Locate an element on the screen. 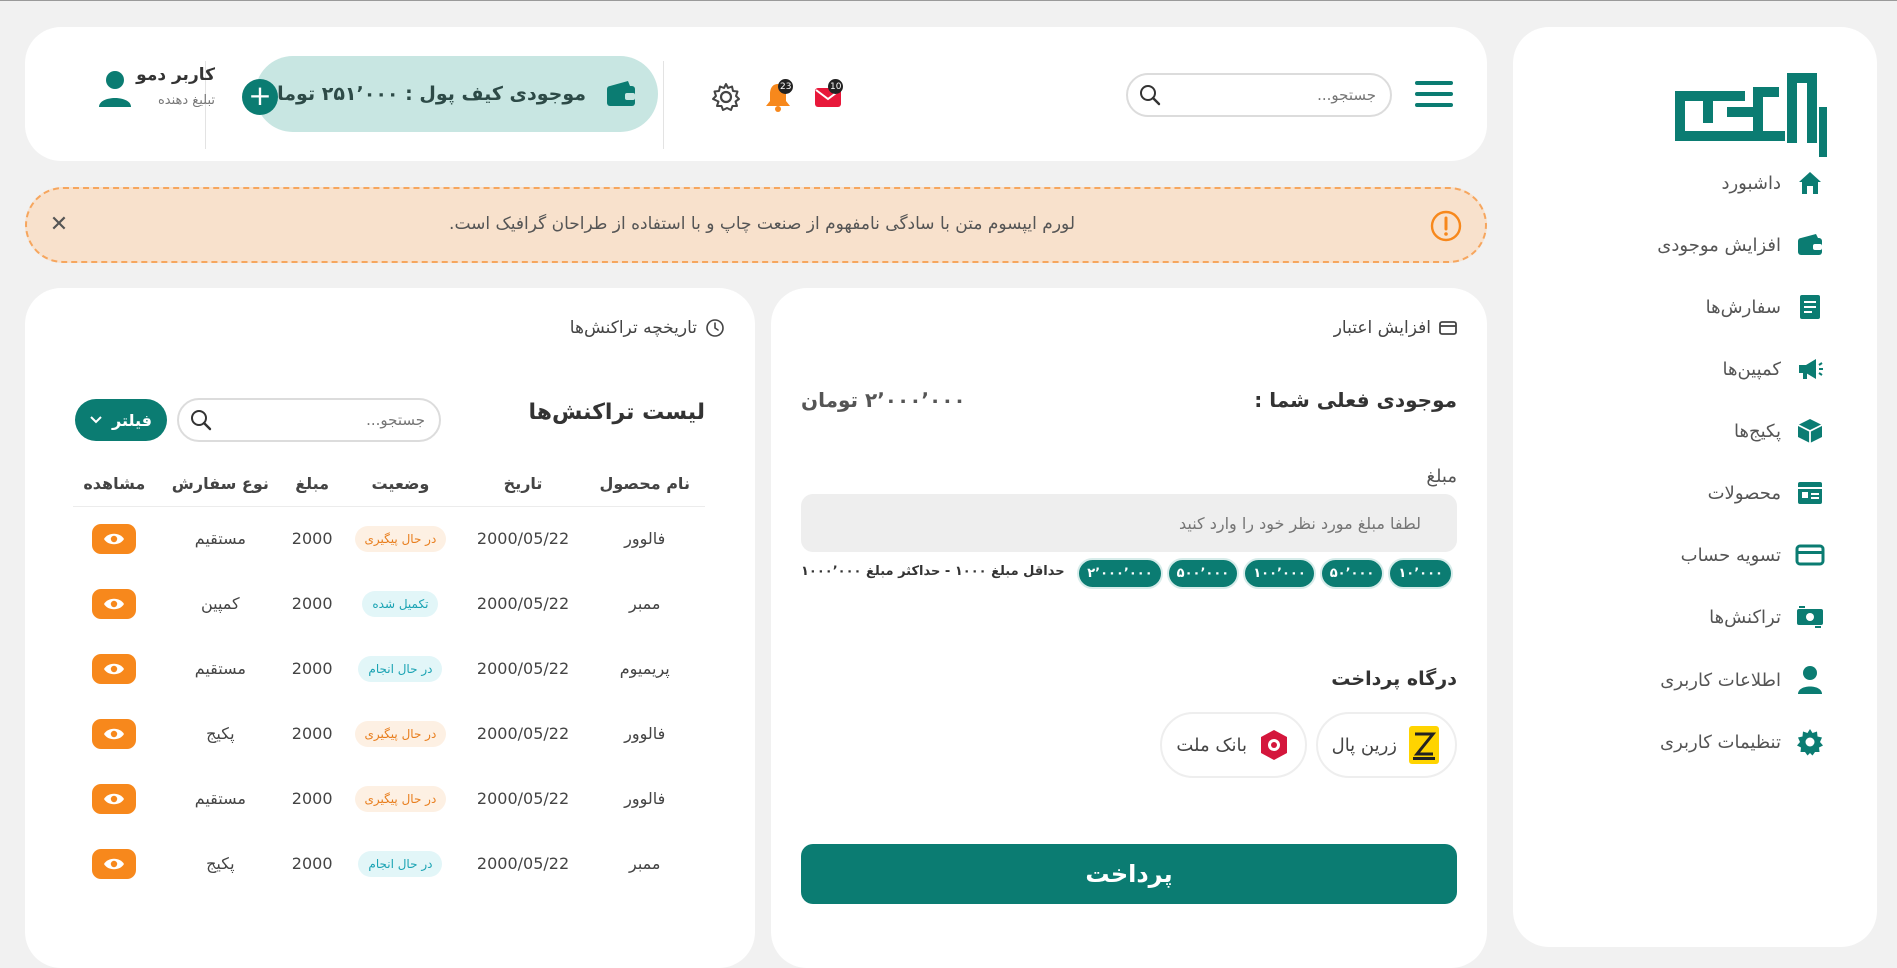 The image size is (1897, 968). sidebar-item-3: کمپین‌ها is located at coordinates (1685, 369).